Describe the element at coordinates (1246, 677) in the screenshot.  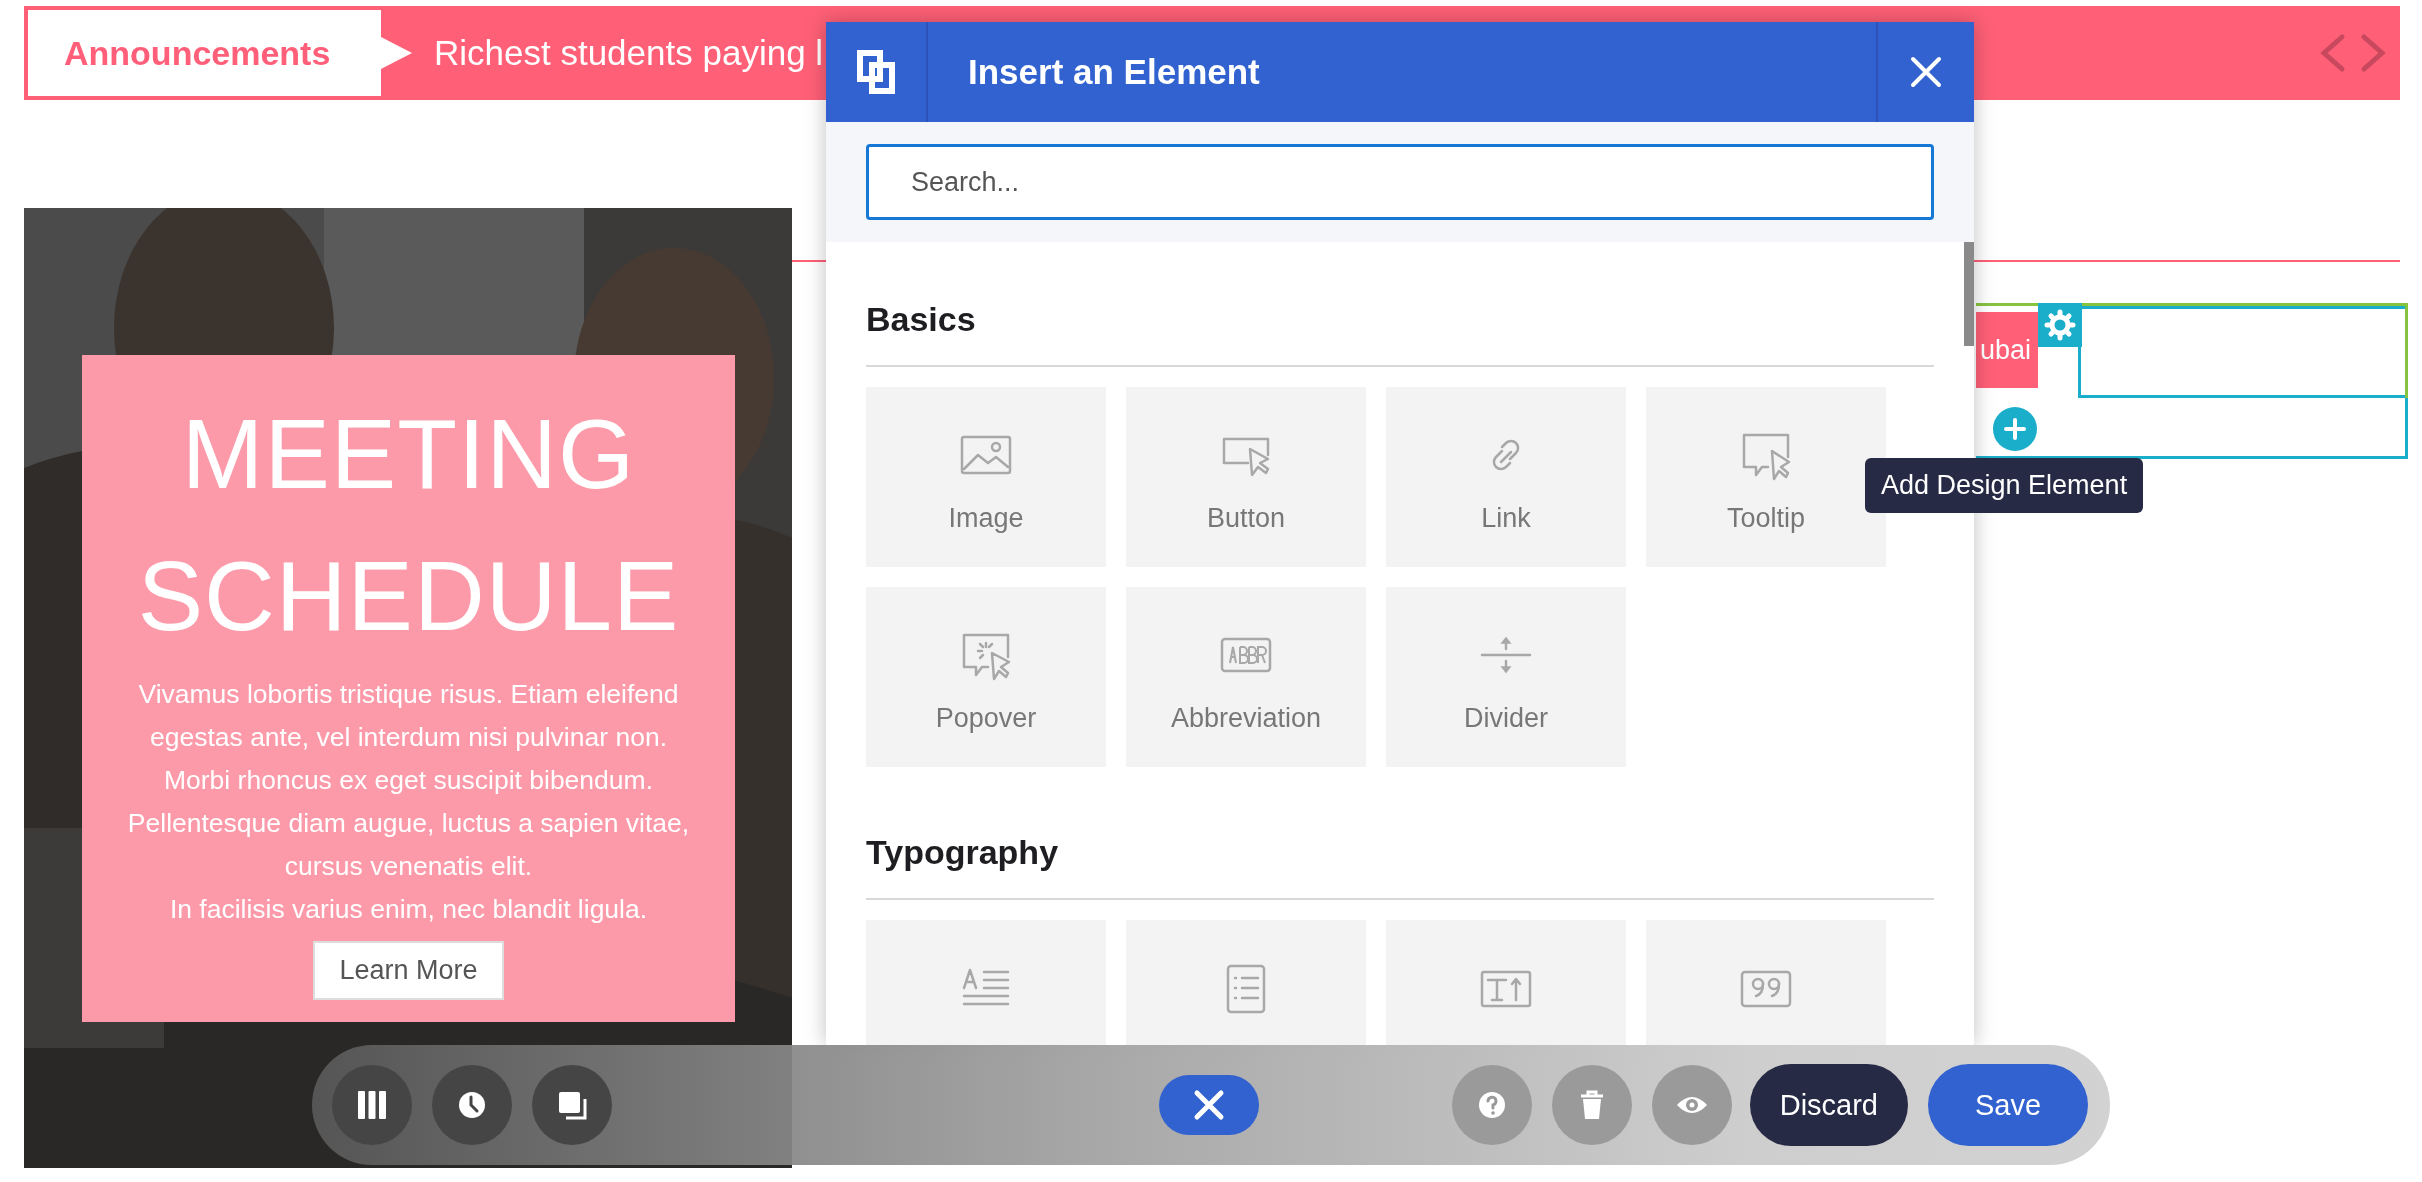
I see `element-tile: Abbreviation` at that location.